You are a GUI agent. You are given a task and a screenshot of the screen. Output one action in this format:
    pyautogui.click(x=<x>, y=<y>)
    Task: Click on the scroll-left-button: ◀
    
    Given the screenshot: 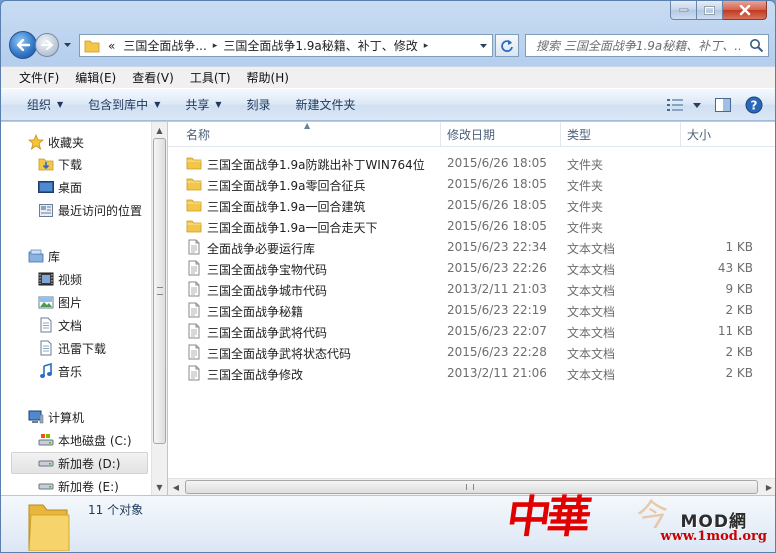 What is the action you would take?
    pyautogui.click(x=176, y=487)
    